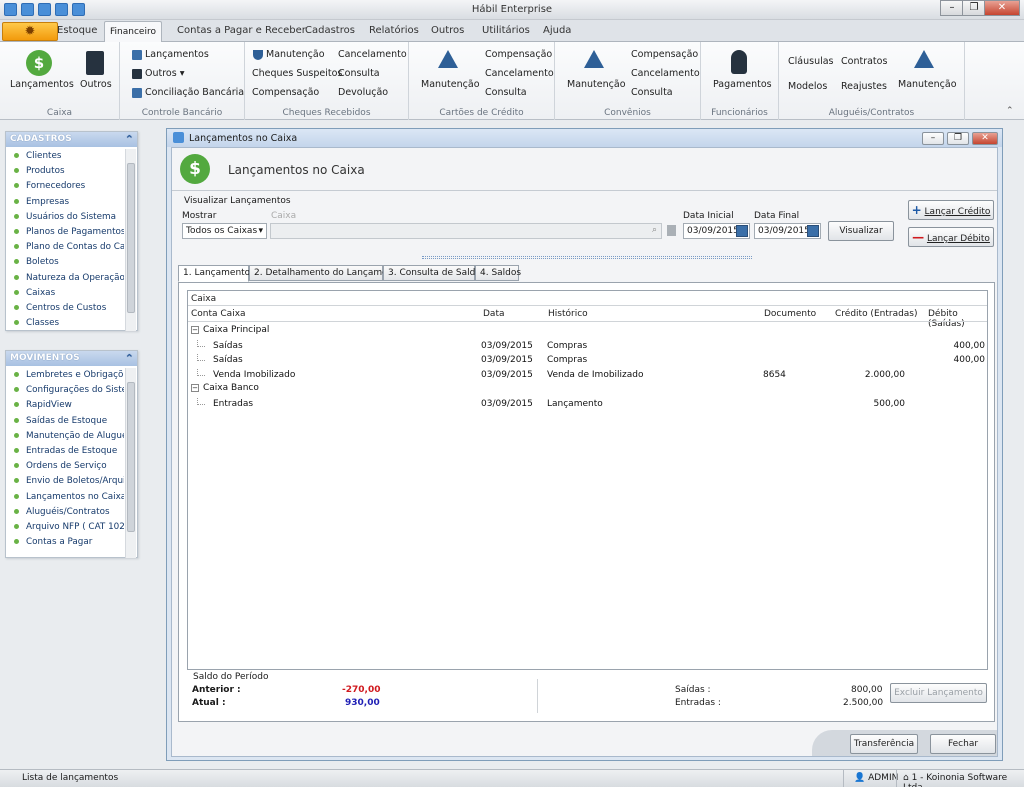 Image resolution: width=1024 pixels, height=787 pixels. Describe the element at coordinates (974, 8) in the screenshot. I see `maximize-button: ❐` at that location.